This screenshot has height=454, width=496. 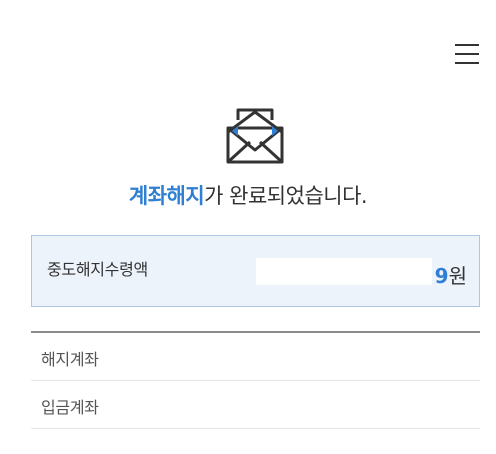 I want to click on amount-unit: 원, so click(x=457, y=276).